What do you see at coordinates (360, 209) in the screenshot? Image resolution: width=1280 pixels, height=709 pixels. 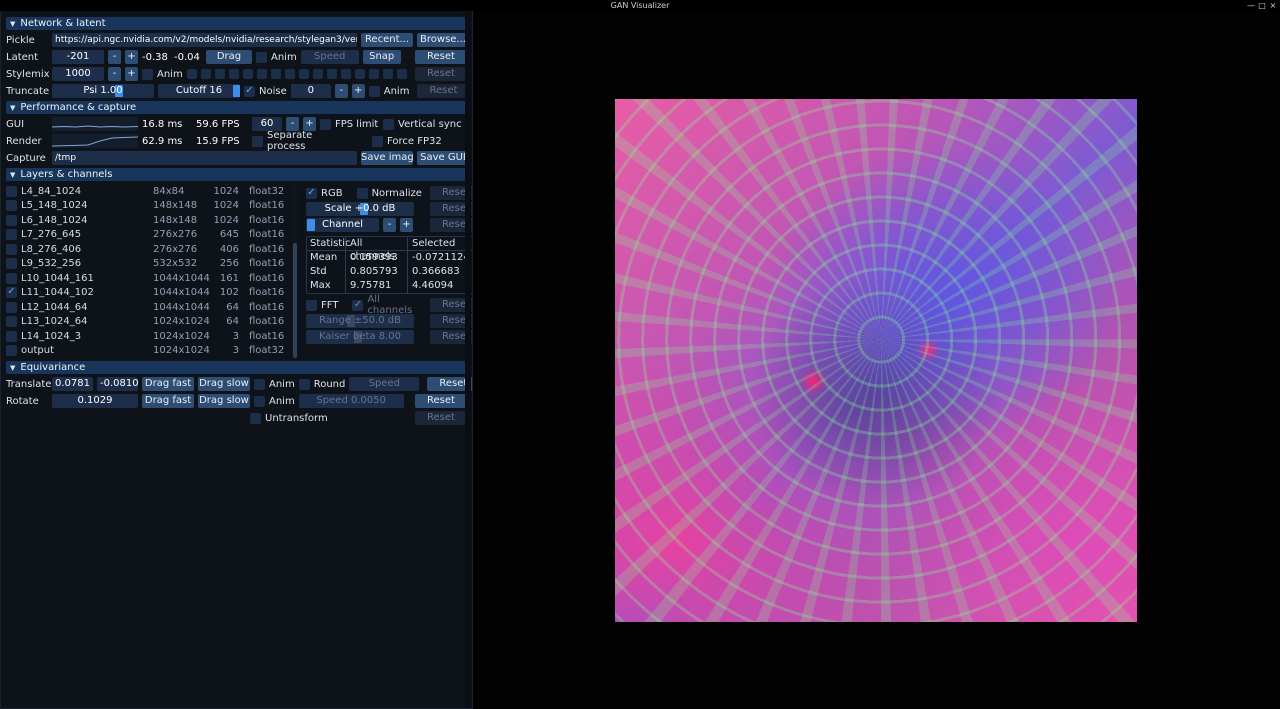 I see `scale-slider: Scale +0.0 dB` at bounding box center [360, 209].